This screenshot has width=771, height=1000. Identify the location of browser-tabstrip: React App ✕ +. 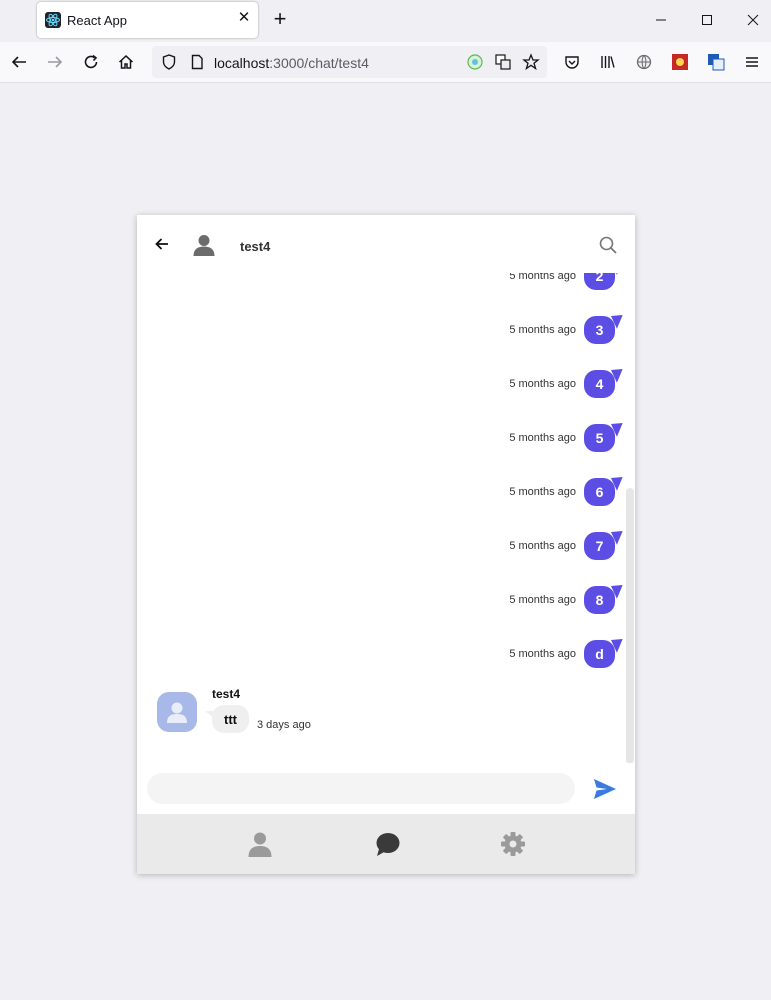
(385, 21).